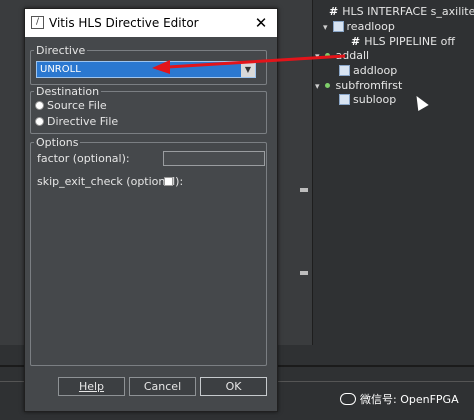 The height and width of the screenshot is (420, 474). I want to click on cancel-button: Cancel, so click(162, 386).